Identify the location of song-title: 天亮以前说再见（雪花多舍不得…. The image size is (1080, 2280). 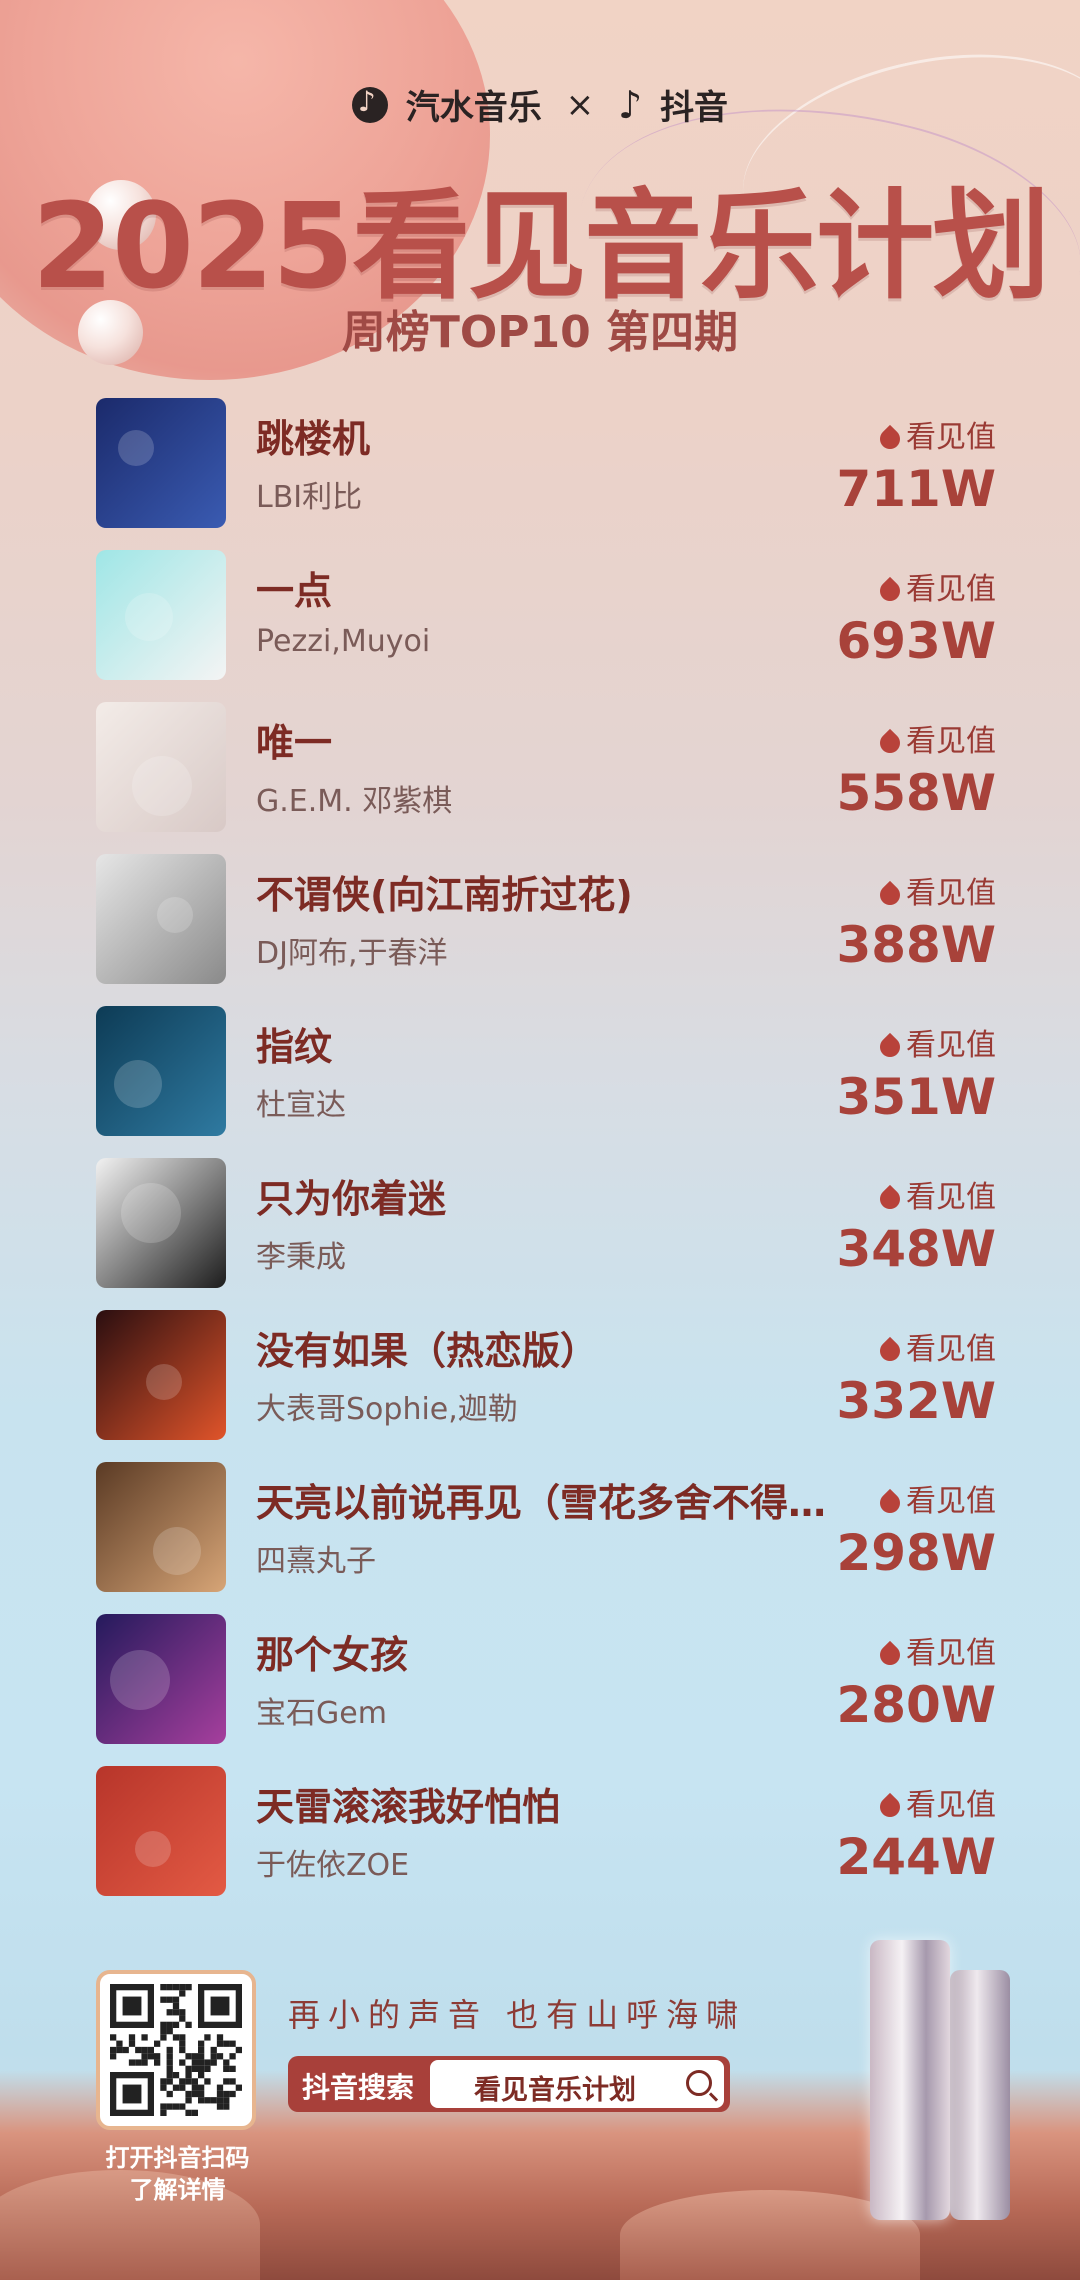
(541, 1503).